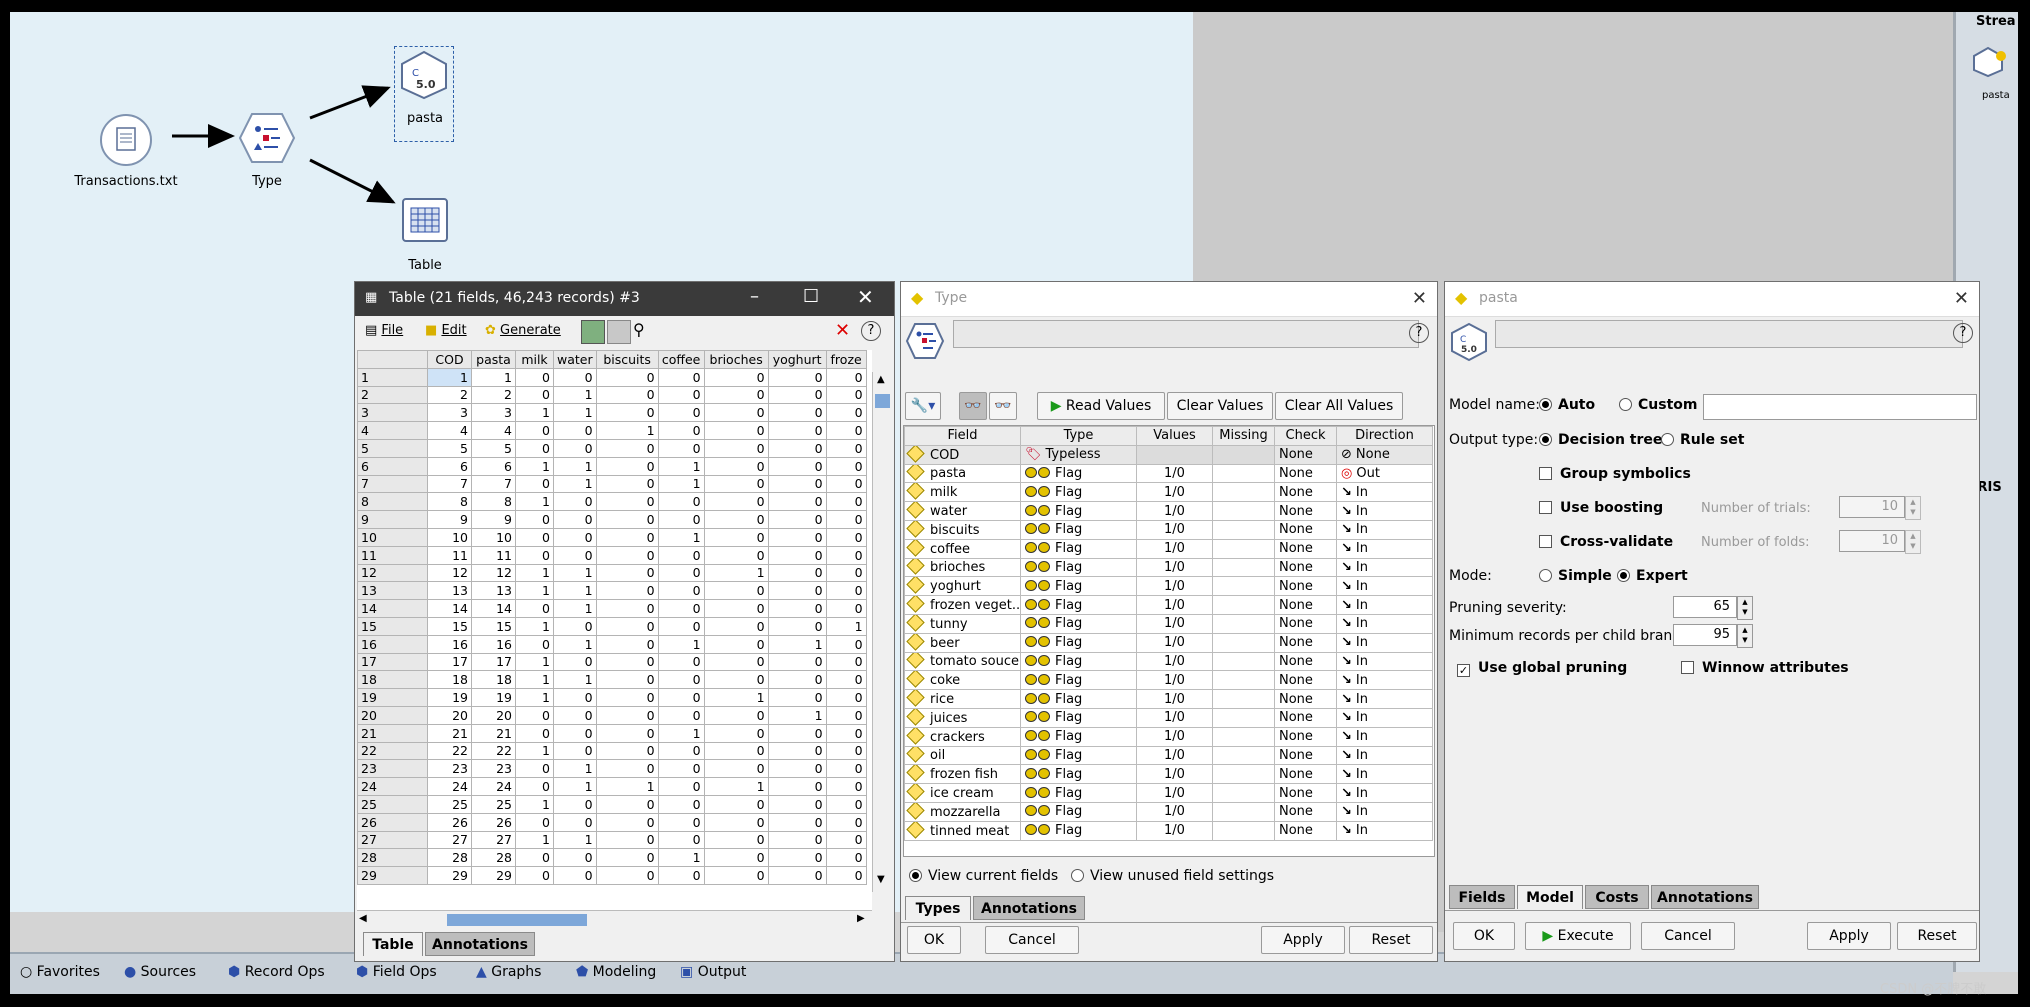  Describe the element at coordinates (449, 448) in the screenshot. I see `table-cell: 5` at that location.